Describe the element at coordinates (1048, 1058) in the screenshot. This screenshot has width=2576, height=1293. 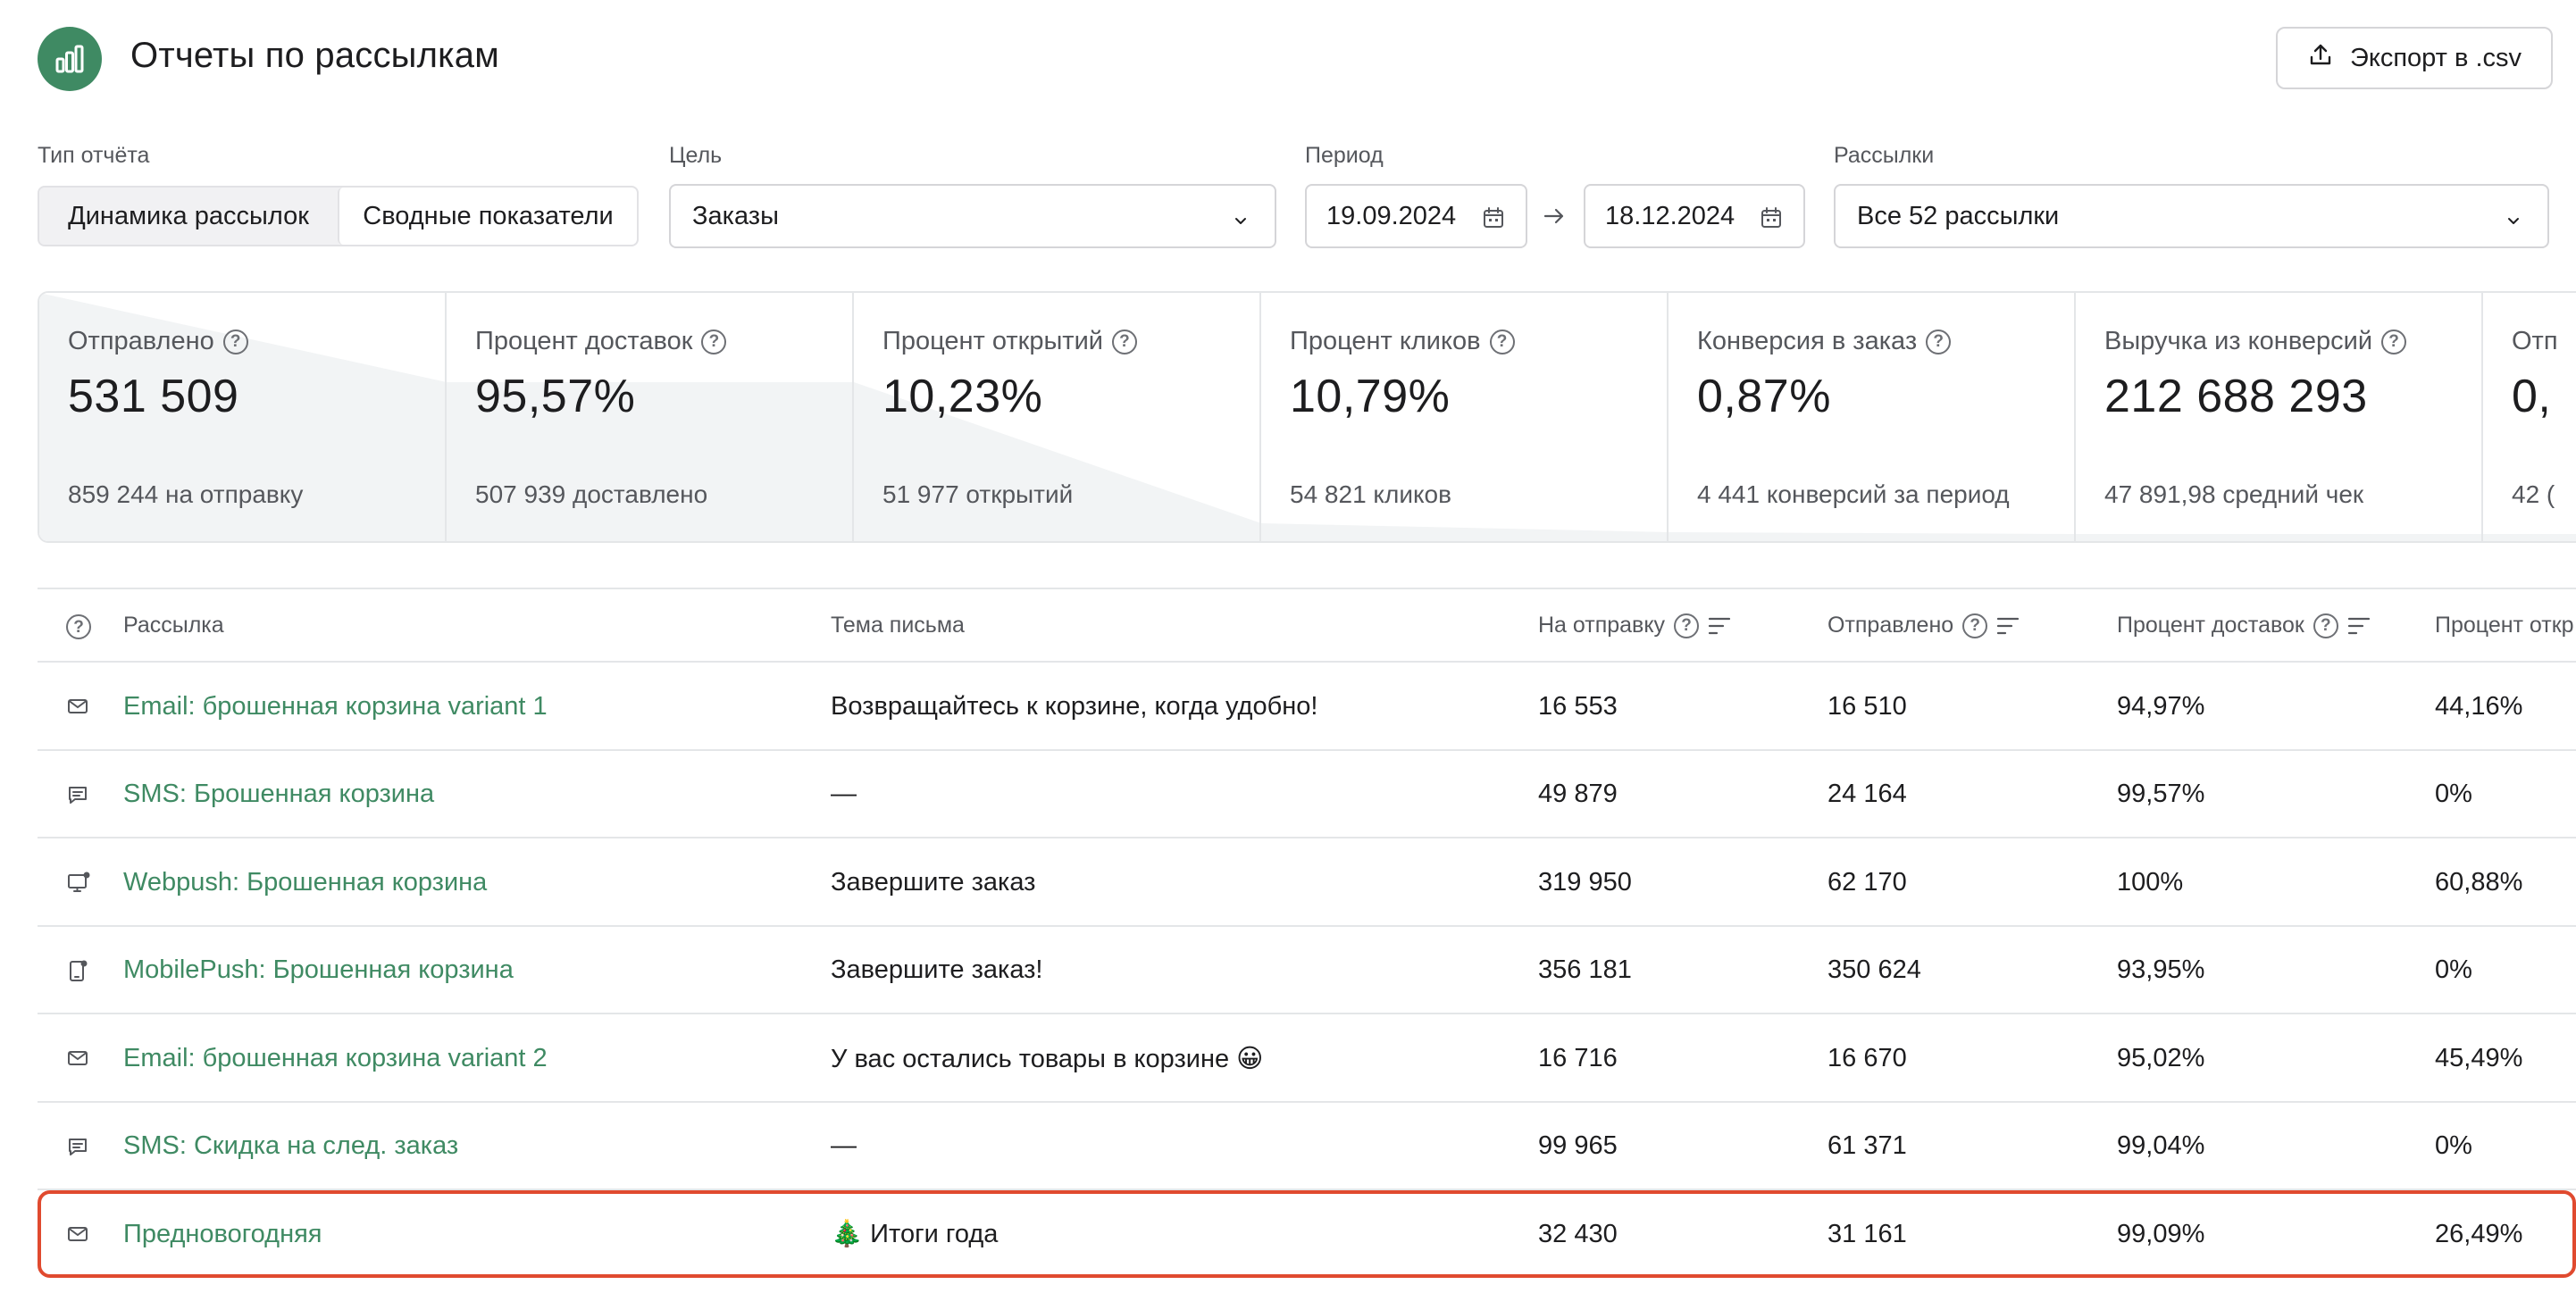
I see `subject-cell: У вас остались товары в корзине 😀` at that location.